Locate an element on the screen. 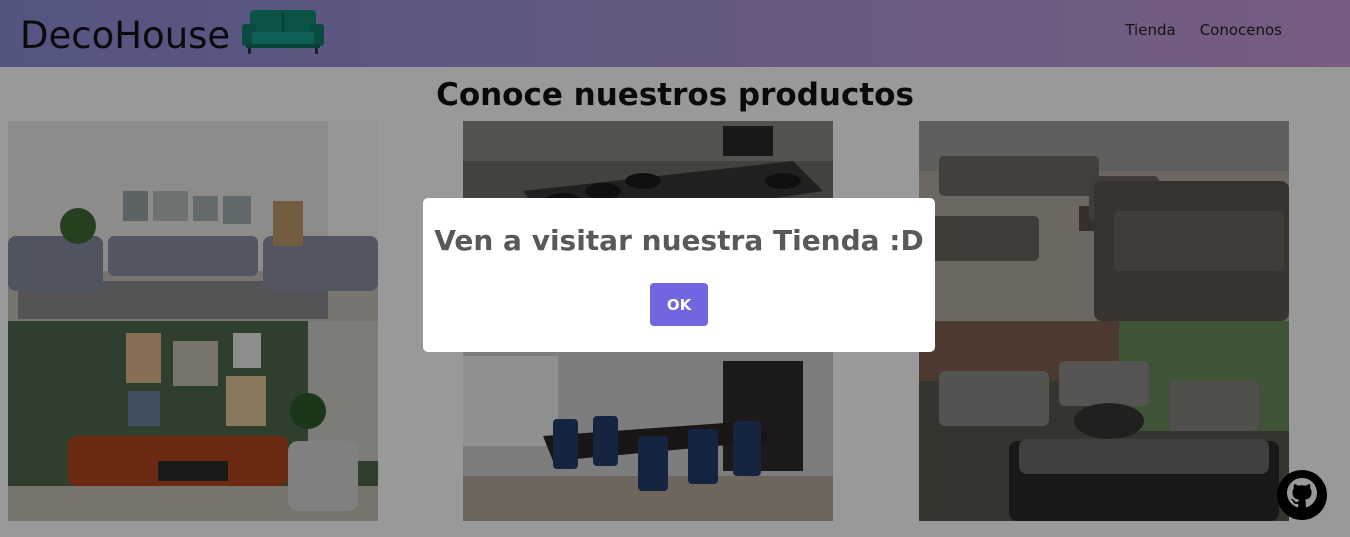 This screenshot has width=1350, height=537. modal-title: Ven a visitar nuestra Tienda :D is located at coordinates (679, 240).